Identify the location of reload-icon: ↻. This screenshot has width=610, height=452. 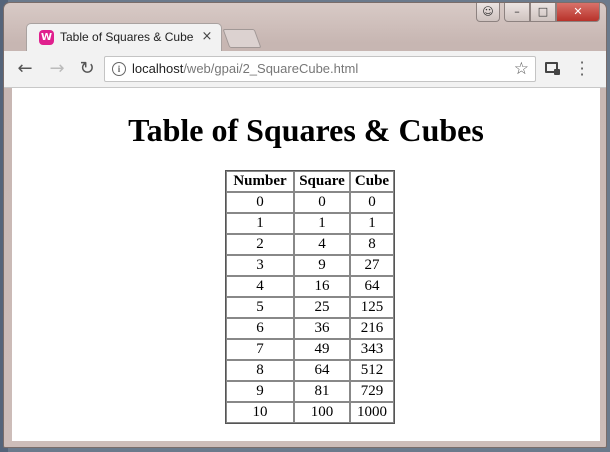
(87, 69).